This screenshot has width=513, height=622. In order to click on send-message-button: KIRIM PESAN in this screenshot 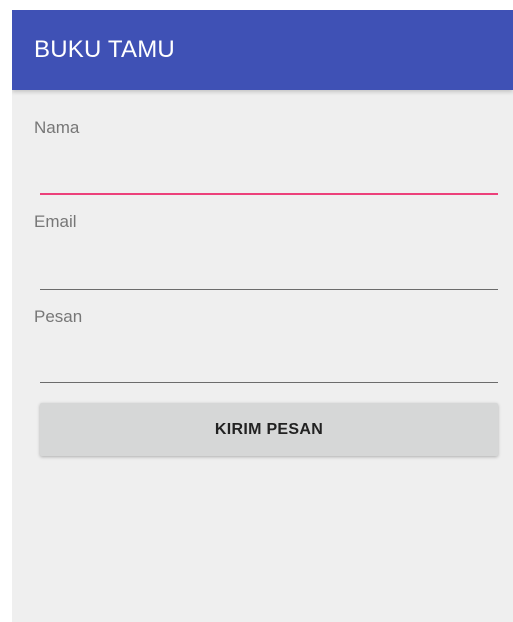, I will do `click(269, 429)`.